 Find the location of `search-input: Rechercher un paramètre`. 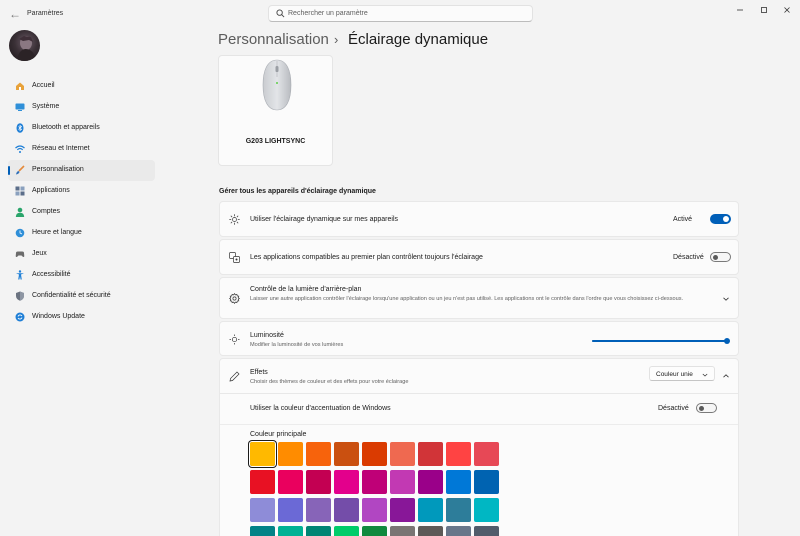

search-input: Rechercher un paramètre is located at coordinates (328, 13).